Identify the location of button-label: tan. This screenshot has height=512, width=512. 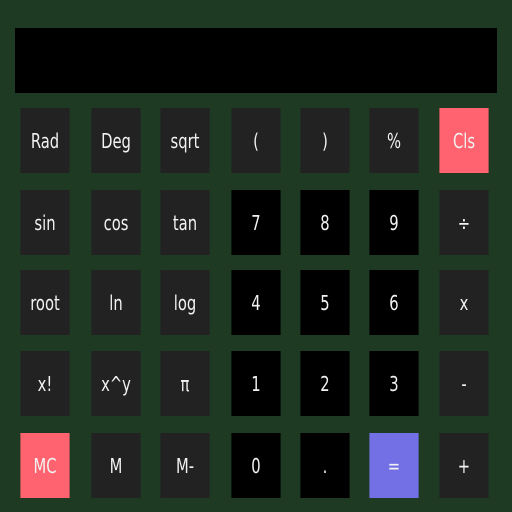
(185, 222).